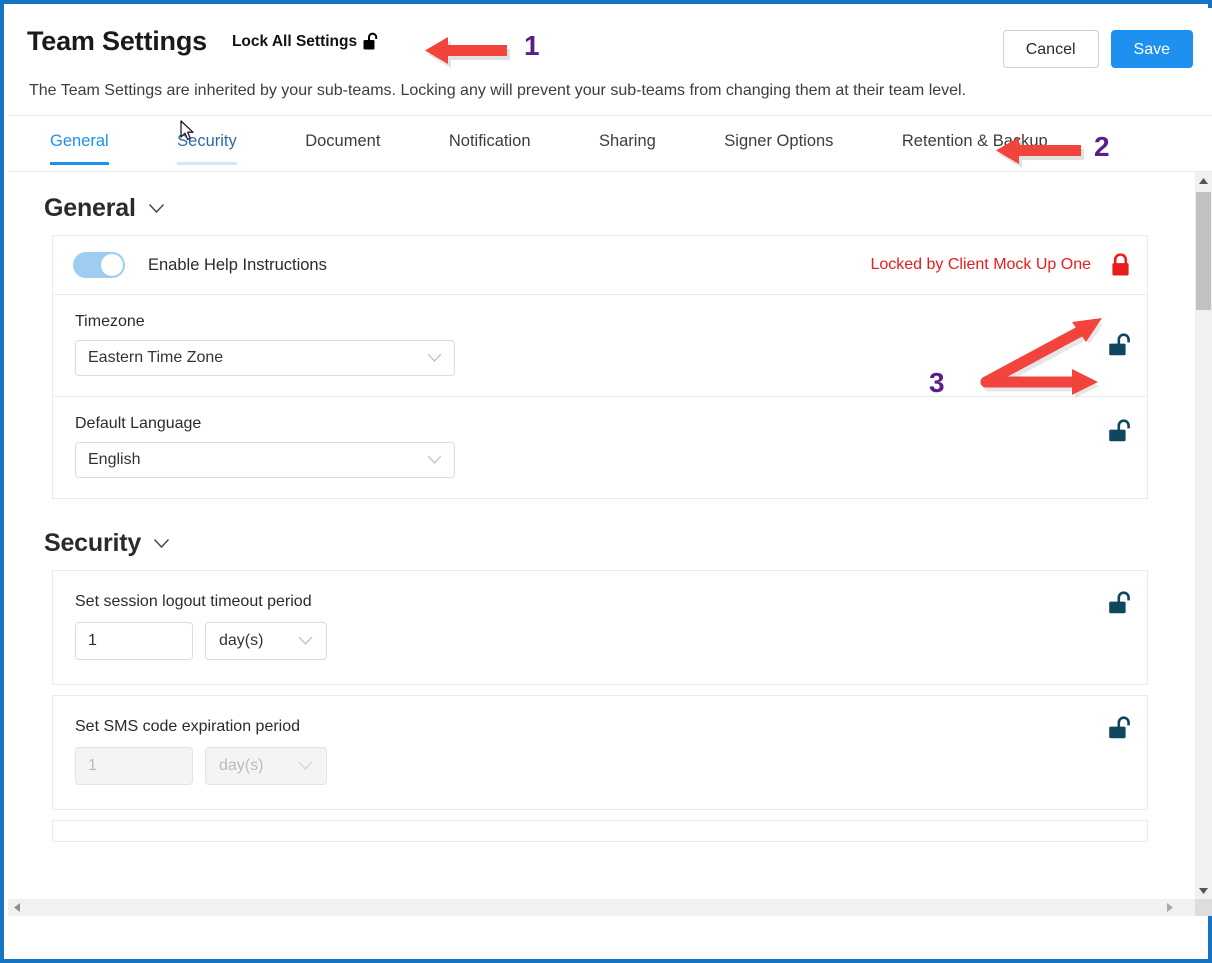 Image resolution: width=1212 pixels, height=963 pixels. Describe the element at coordinates (1203, 251) in the screenshot. I see `vertical-scrollbar-thumb` at that location.